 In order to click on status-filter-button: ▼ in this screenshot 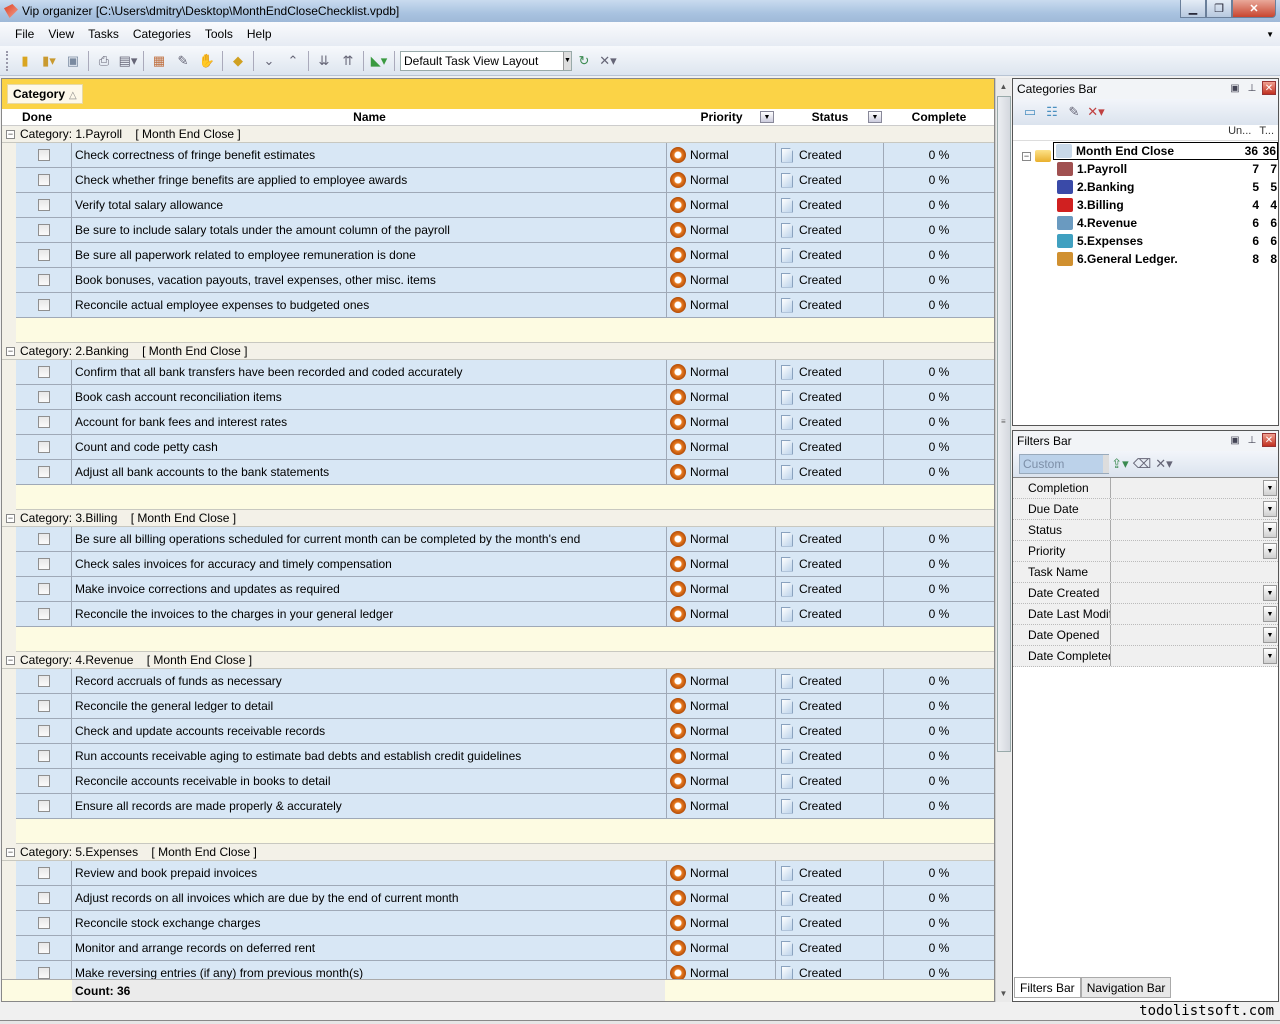, I will do `click(875, 117)`.